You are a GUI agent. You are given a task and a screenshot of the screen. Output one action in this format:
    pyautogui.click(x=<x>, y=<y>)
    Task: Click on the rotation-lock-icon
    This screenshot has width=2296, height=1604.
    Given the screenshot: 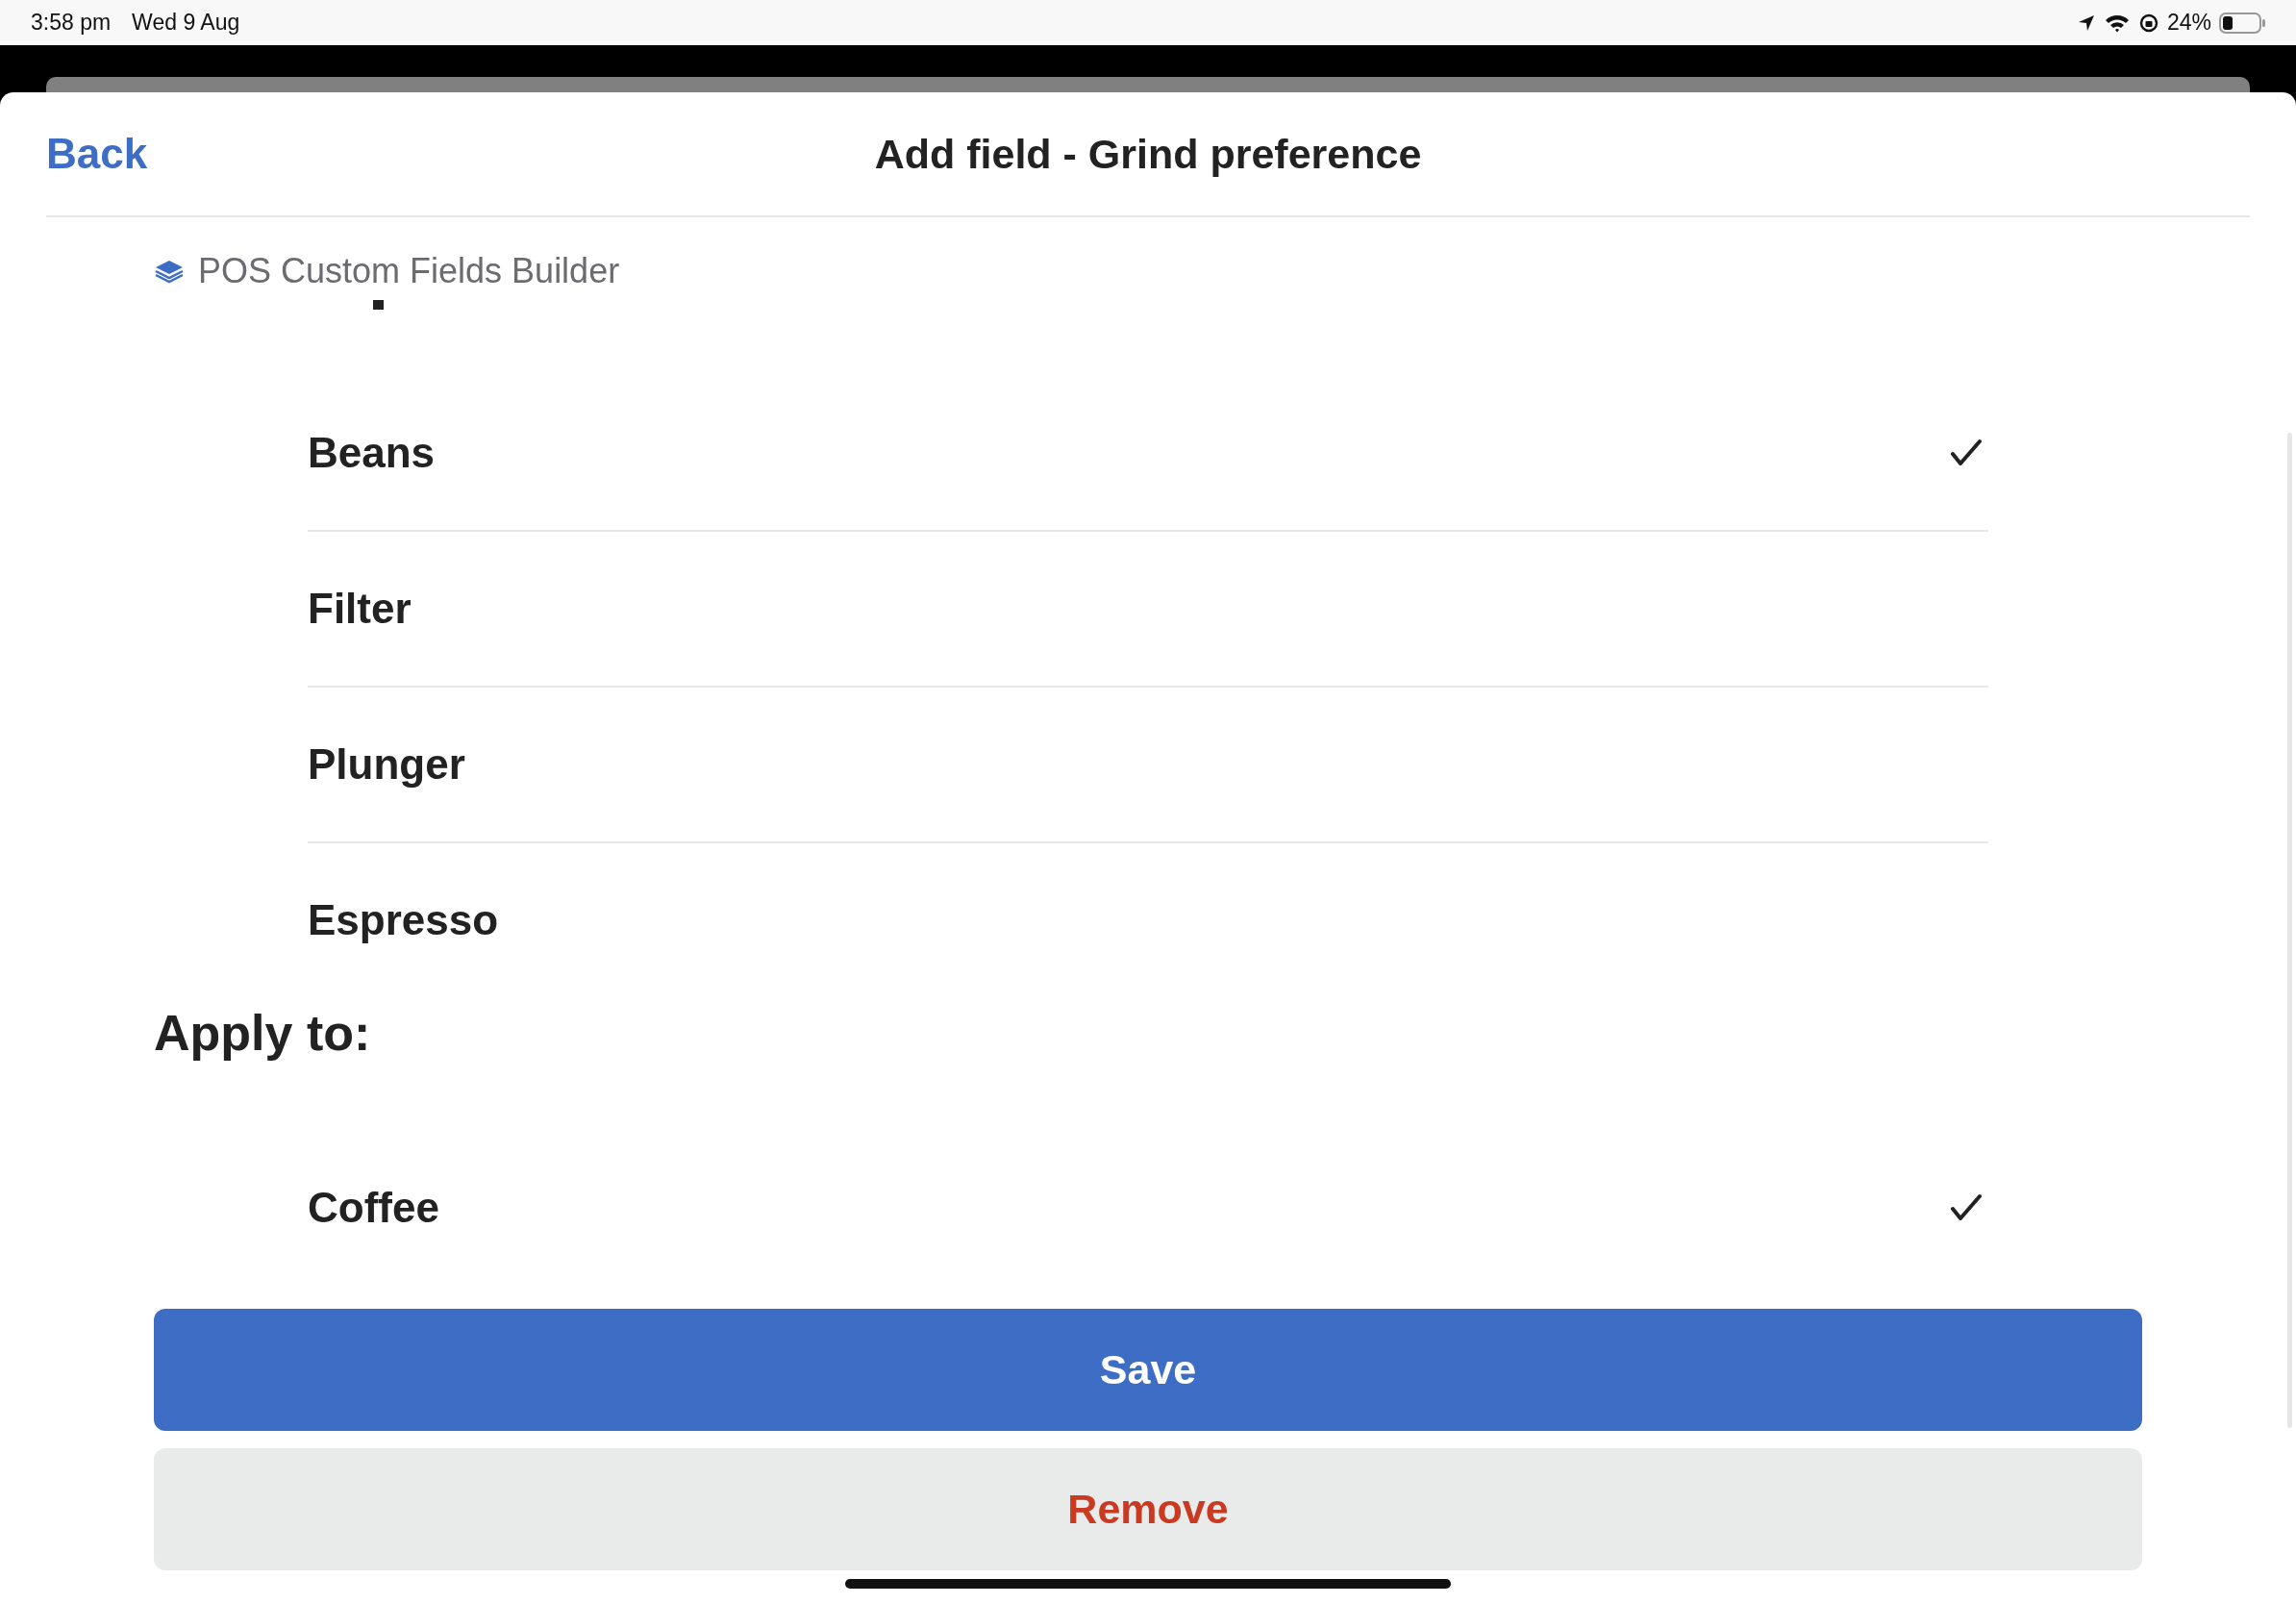 What is the action you would take?
    pyautogui.click(x=2148, y=23)
    